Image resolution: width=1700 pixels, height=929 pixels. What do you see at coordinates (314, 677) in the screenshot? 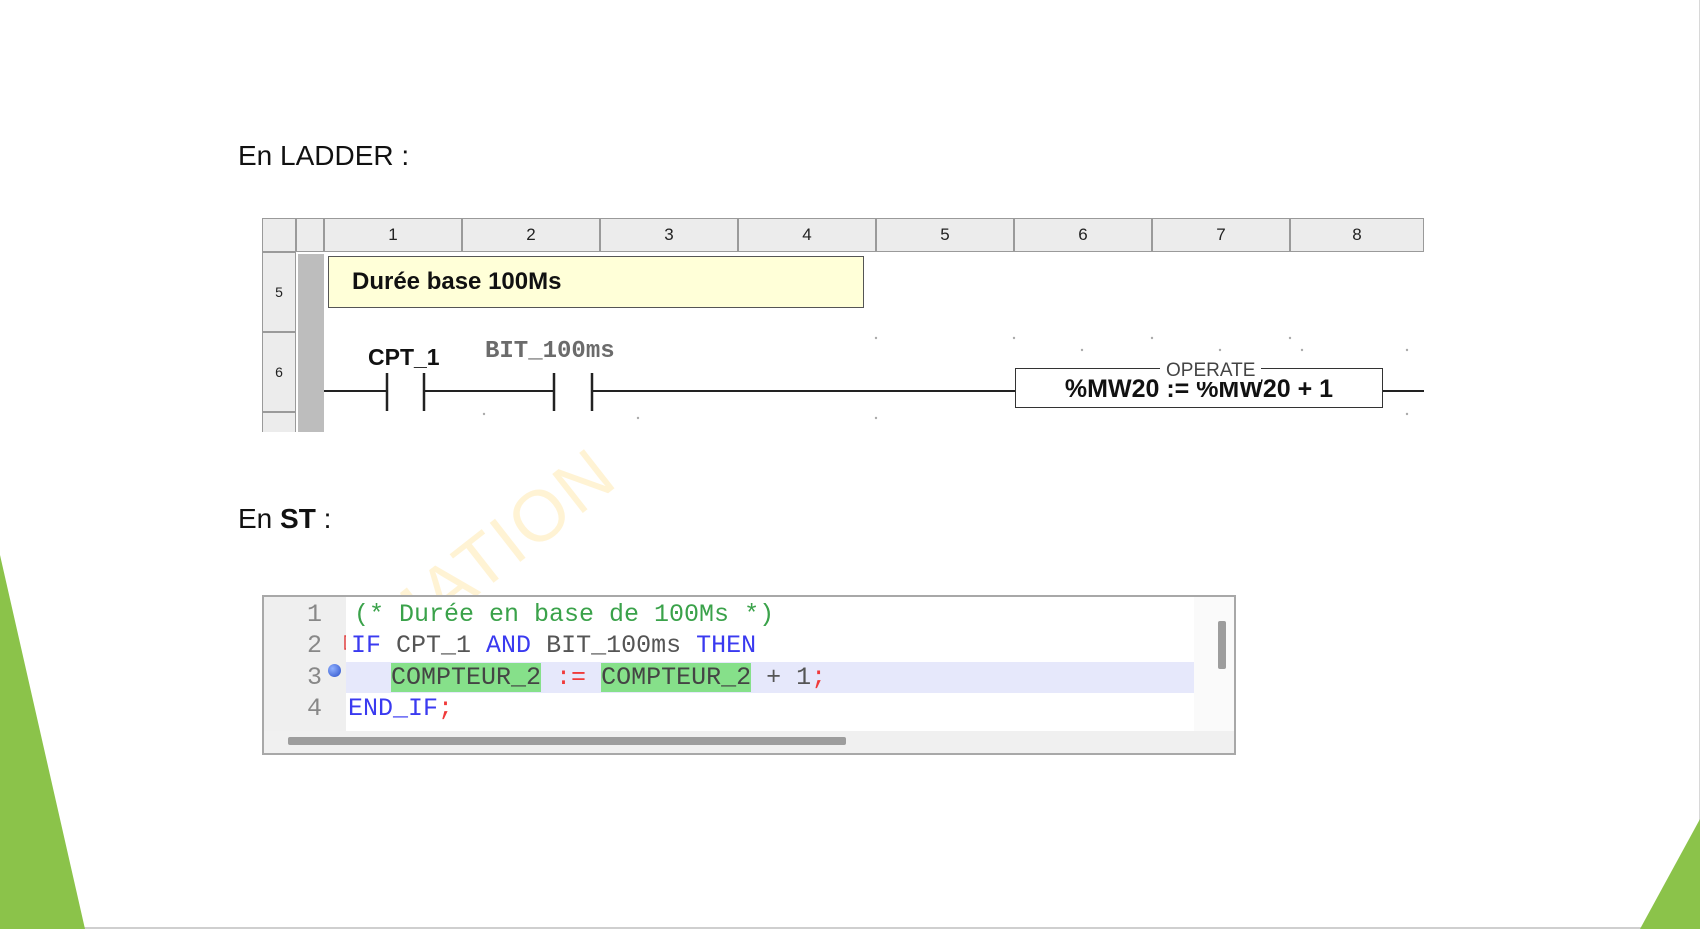
I see `line-number-3: 3` at bounding box center [314, 677].